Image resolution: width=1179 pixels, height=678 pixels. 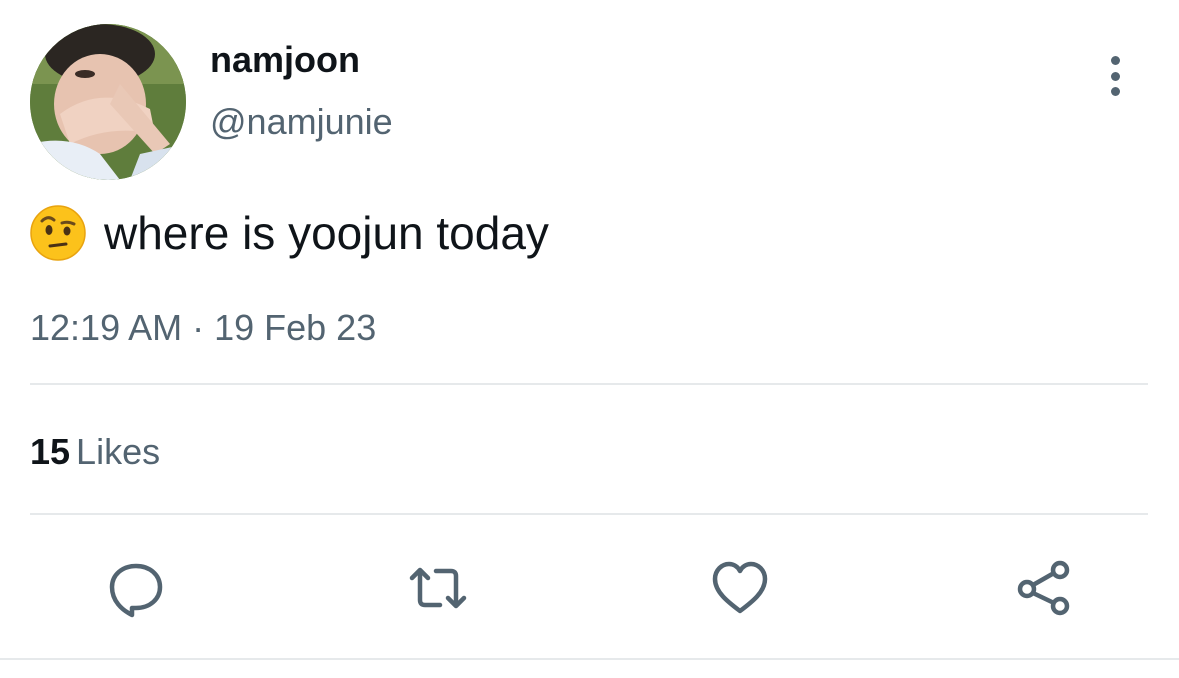 What do you see at coordinates (58, 233) in the screenshot?
I see `face-with-raised-eyebrow-icon` at bounding box center [58, 233].